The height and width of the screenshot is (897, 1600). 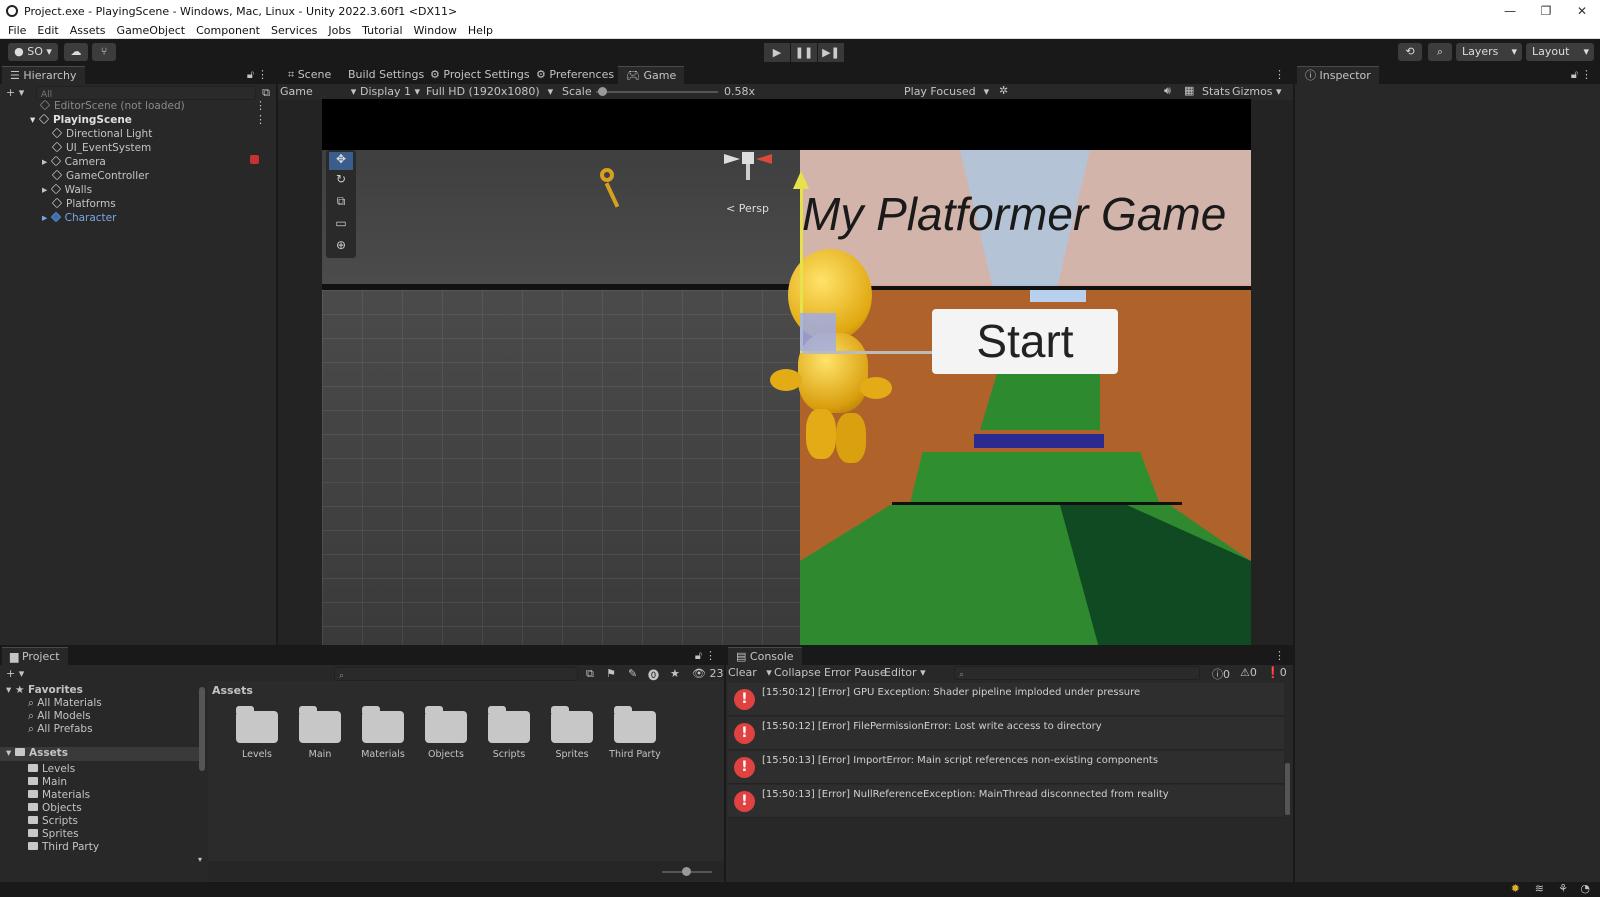 What do you see at coordinates (101, 148) in the screenshot?
I see `hierarchy-item-ui-eventsystem: UI_EventSystem` at bounding box center [101, 148].